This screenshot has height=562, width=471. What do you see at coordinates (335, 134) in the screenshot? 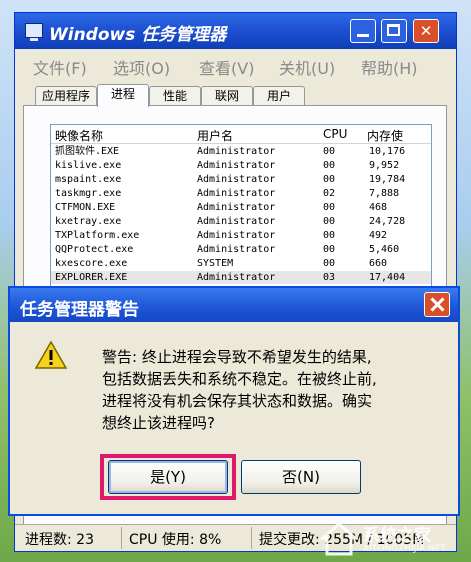
I see `col-cpu: CPU` at bounding box center [335, 134].